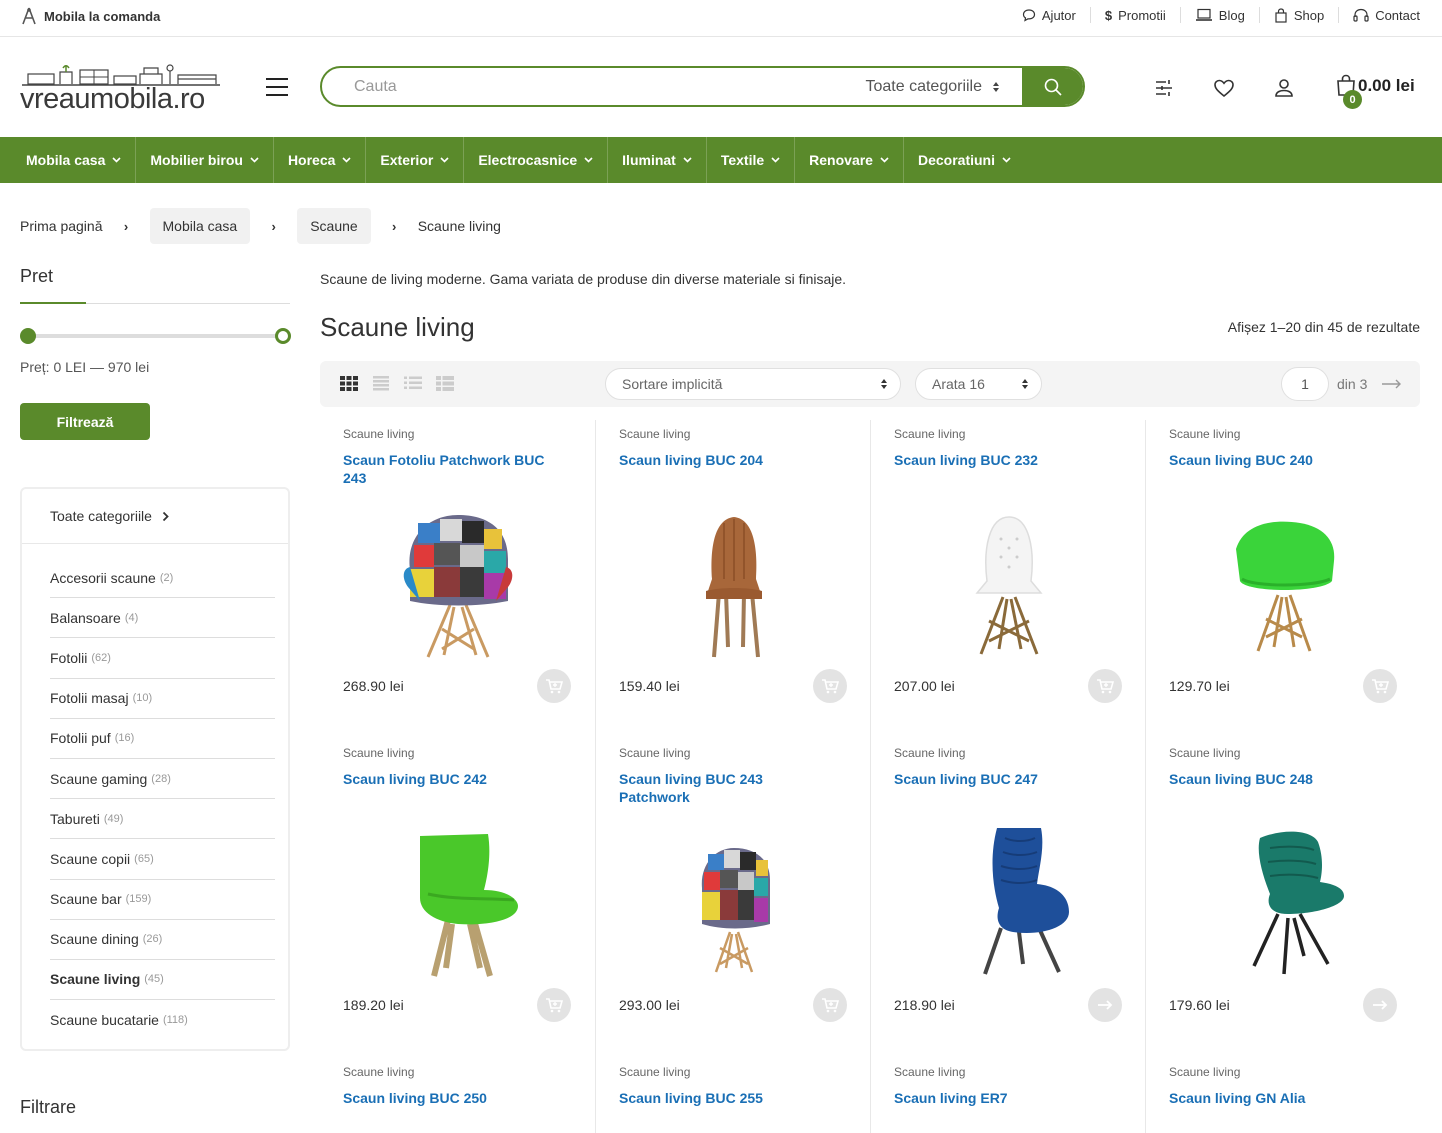 The height and width of the screenshot is (1133, 1442). I want to click on nav-item-mobilier-birou: Mobilier birou, so click(205, 160).